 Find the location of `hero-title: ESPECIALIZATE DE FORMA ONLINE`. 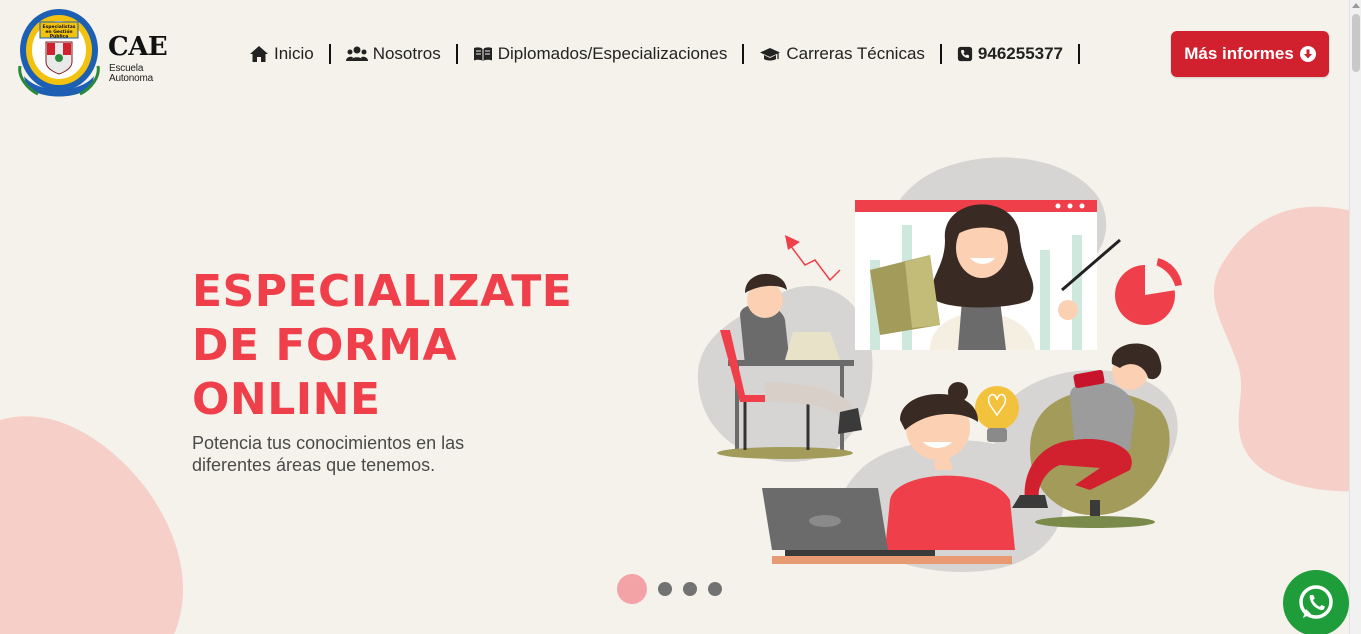

hero-title: ESPECIALIZATE DE FORMA ONLINE is located at coordinates (402, 346).